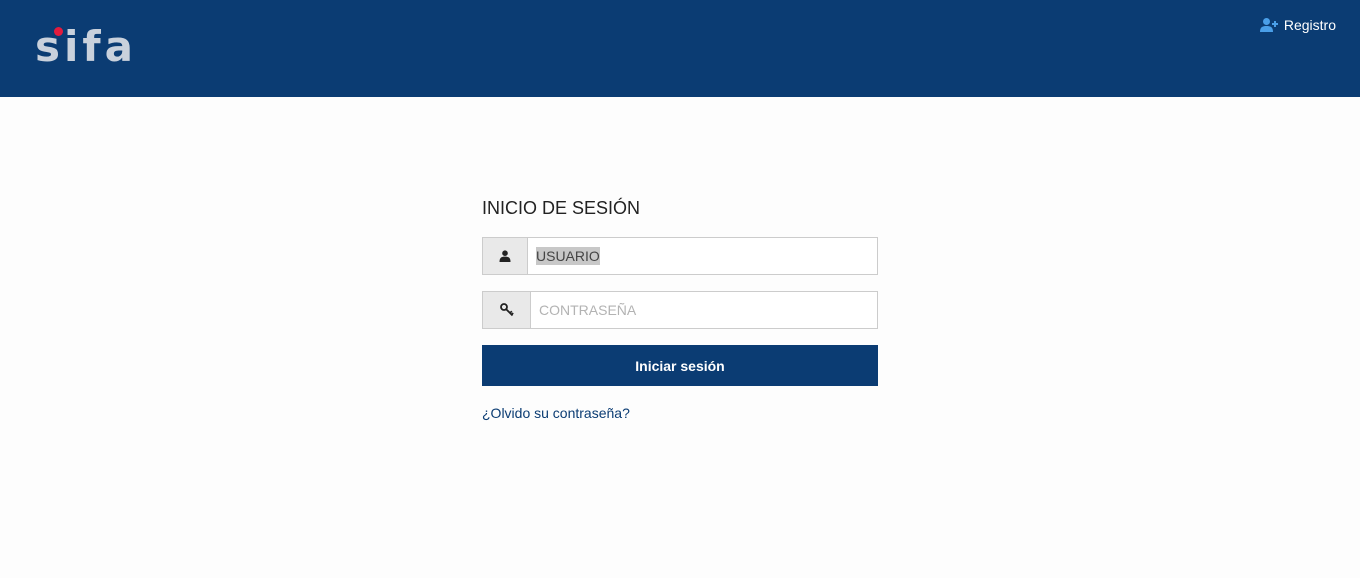  Describe the element at coordinates (507, 310) in the screenshot. I see `key-icon` at that location.